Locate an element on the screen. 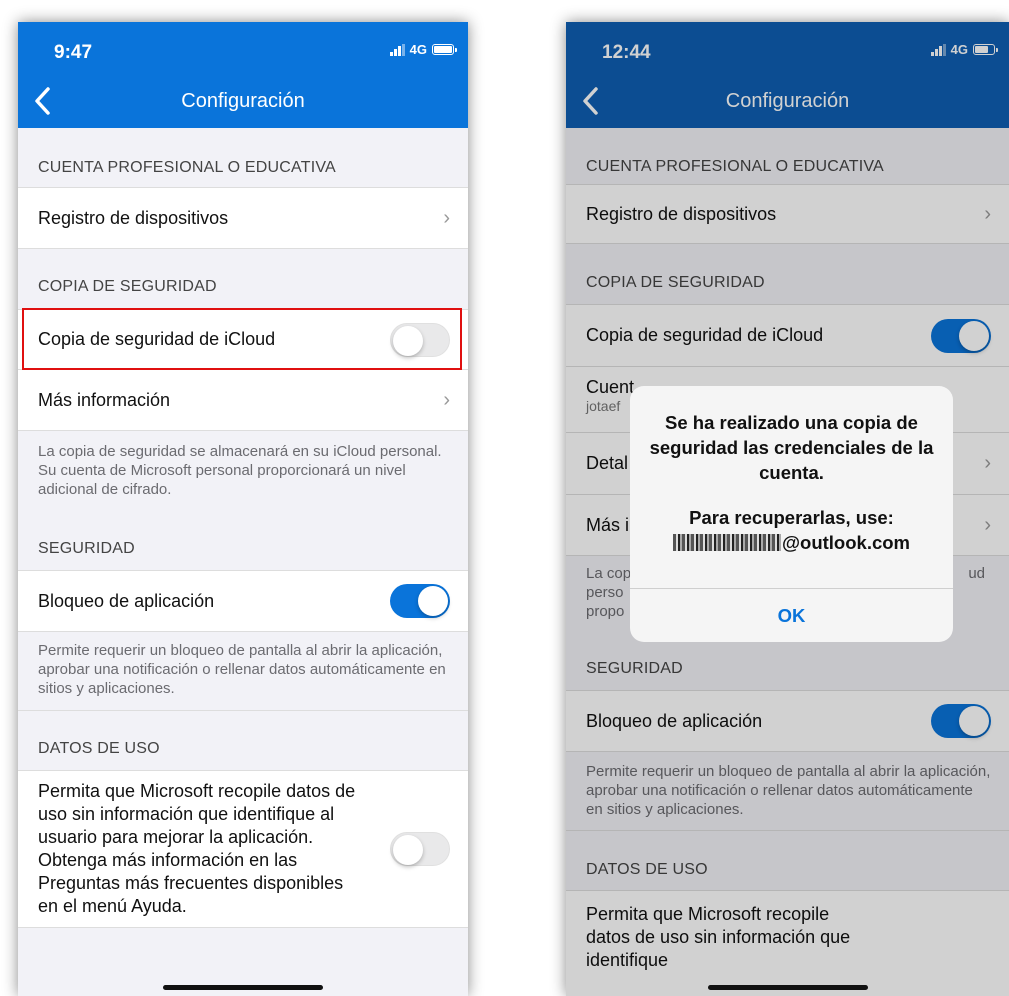 The width and height of the screenshot is (1009, 996). usage-data-toggle is located at coordinates (420, 849).